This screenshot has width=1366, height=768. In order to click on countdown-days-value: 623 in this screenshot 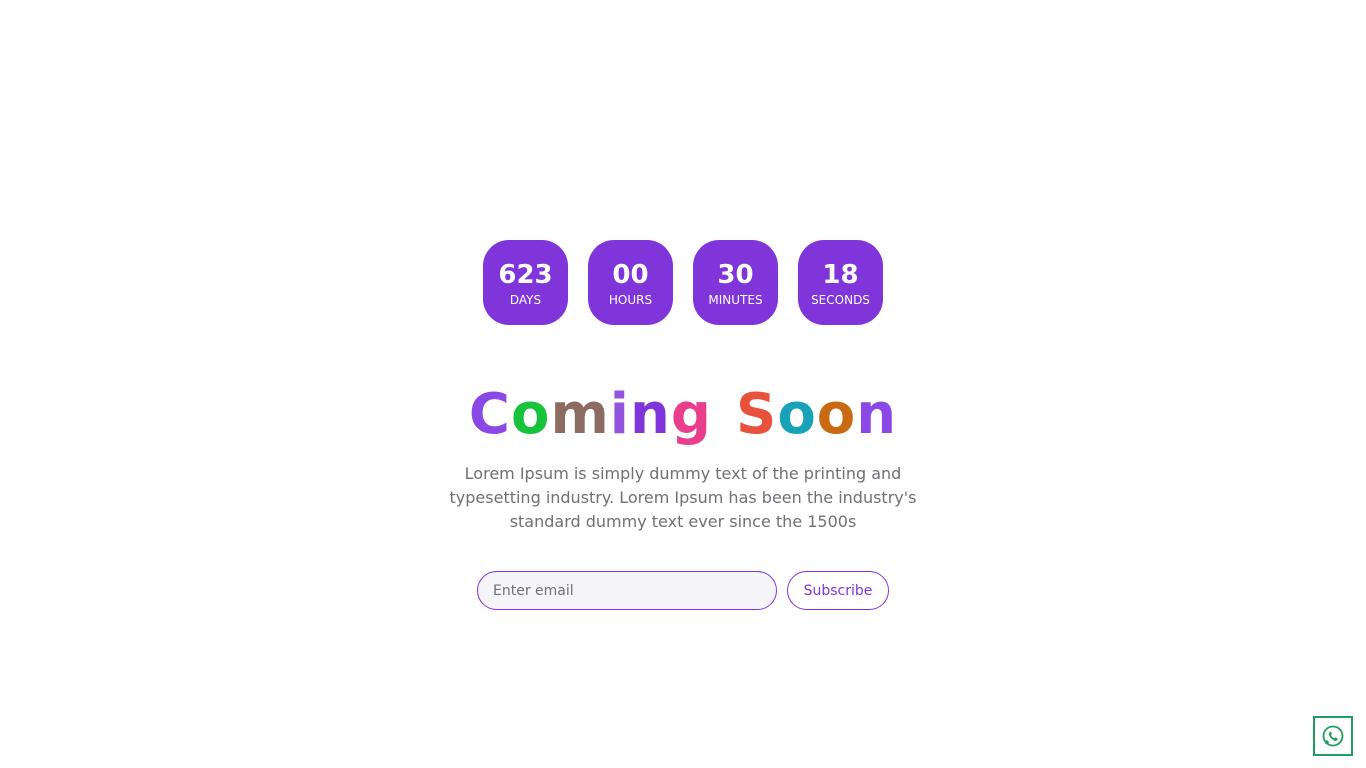, I will do `click(525, 274)`.